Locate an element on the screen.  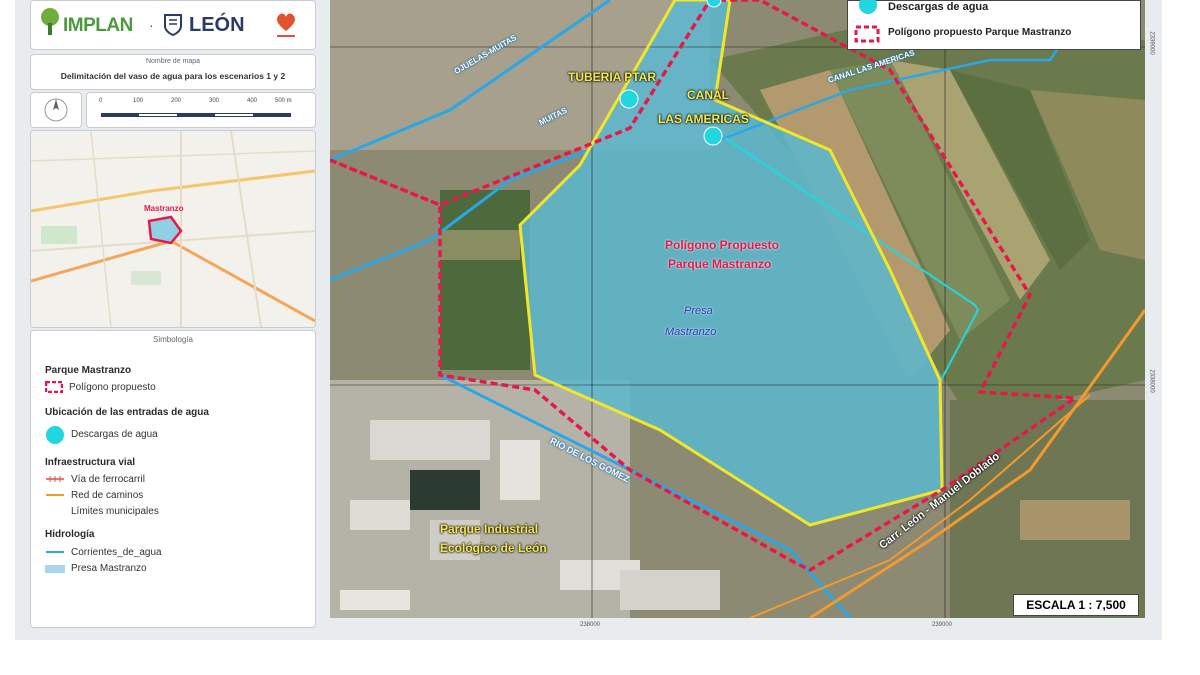
poligono-legend-icon is located at coordinates (867, 34).